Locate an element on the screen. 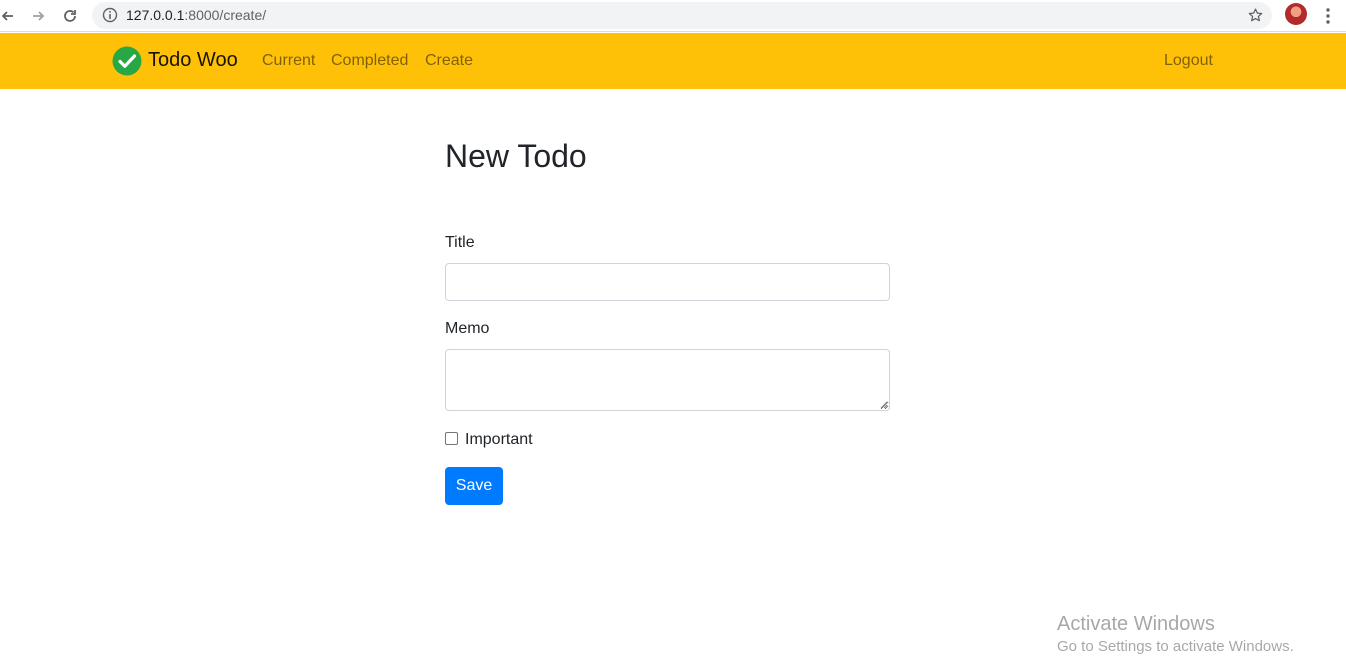  browser-menu-button is located at coordinates (1328, 16).